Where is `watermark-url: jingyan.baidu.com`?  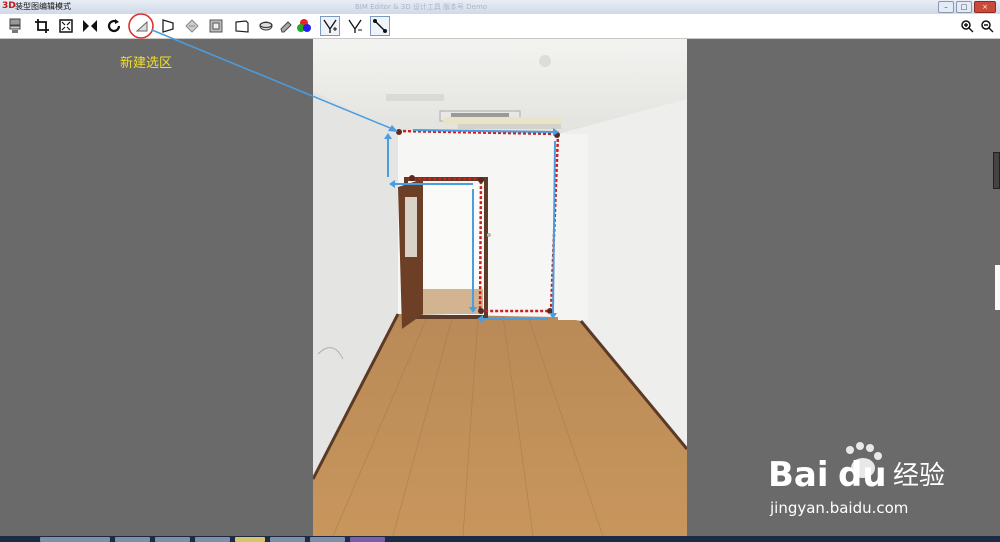
watermark-url: jingyan.baidu.com is located at coordinates (838, 508).